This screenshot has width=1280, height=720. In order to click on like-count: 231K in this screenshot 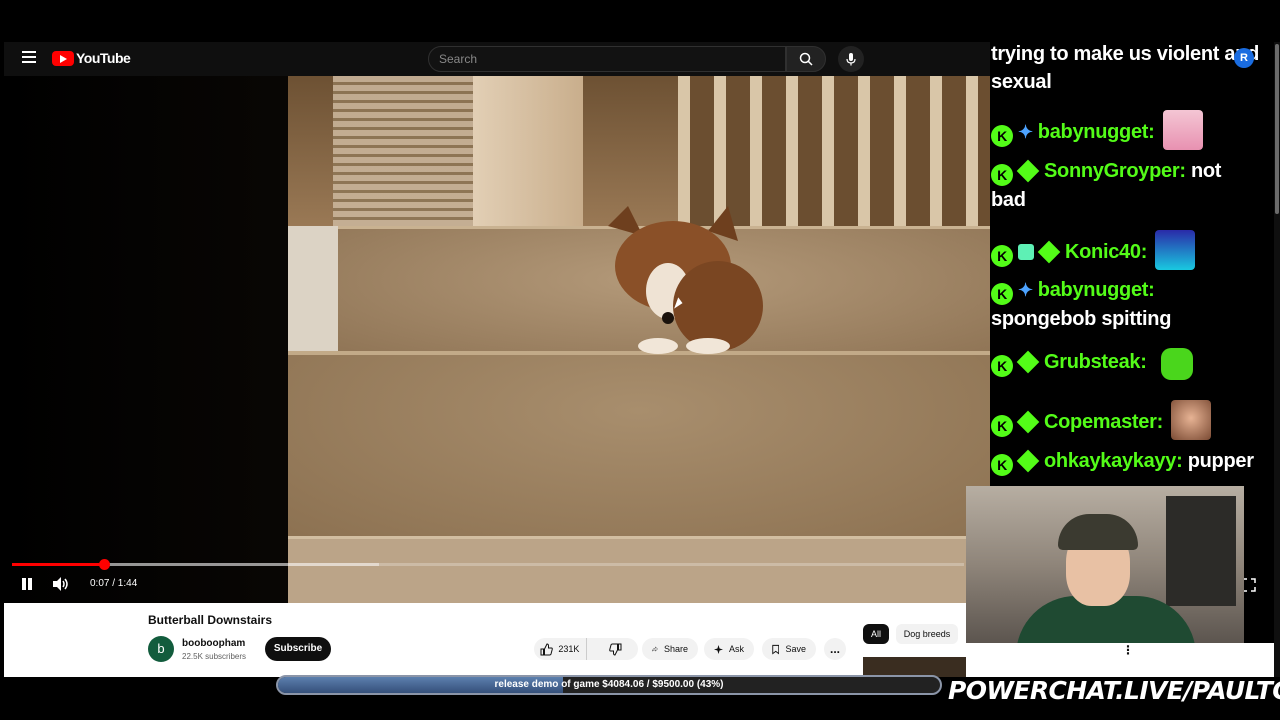, I will do `click(569, 649)`.